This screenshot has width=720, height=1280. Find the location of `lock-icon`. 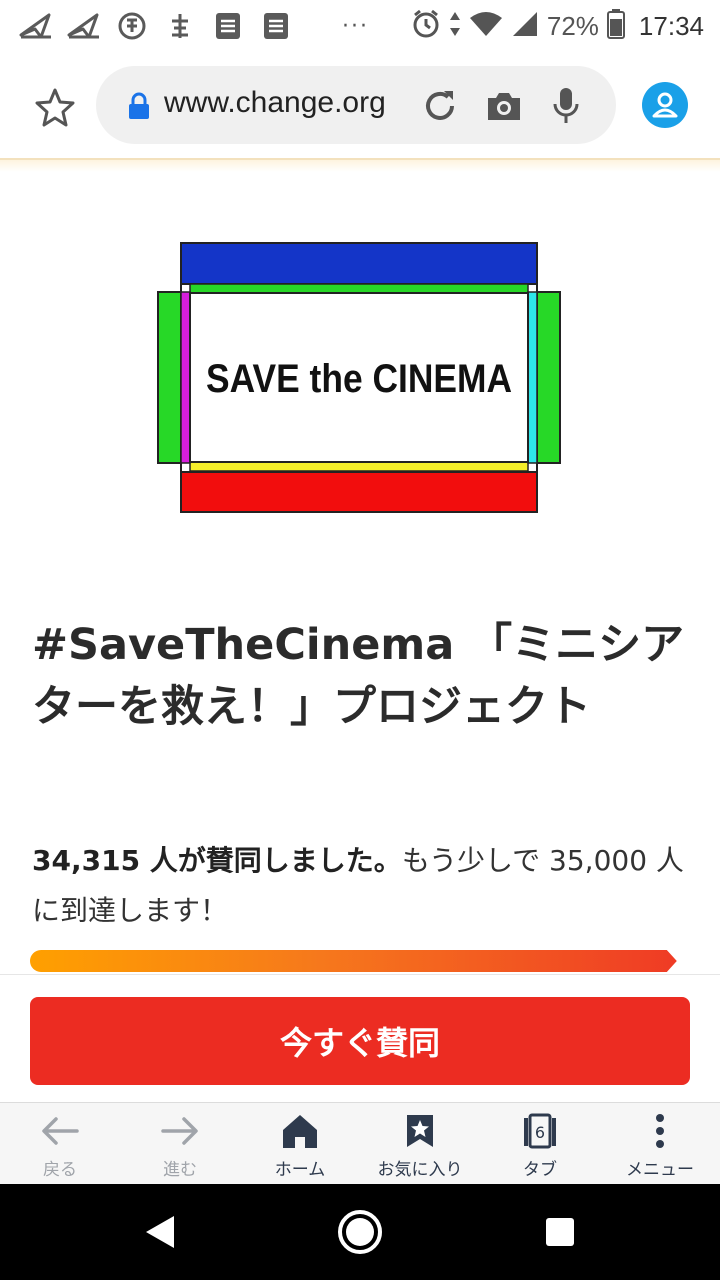

lock-icon is located at coordinates (139, 108).